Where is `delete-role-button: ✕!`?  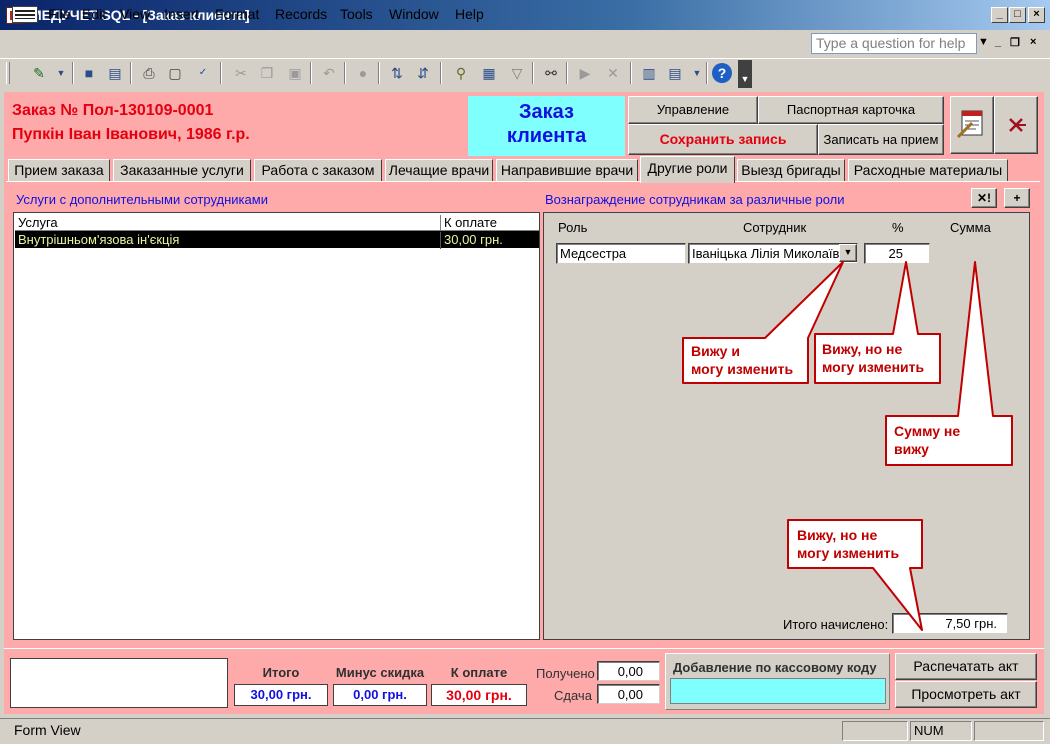 delete-role-button: ✕! is located at coordinates (984, 198).